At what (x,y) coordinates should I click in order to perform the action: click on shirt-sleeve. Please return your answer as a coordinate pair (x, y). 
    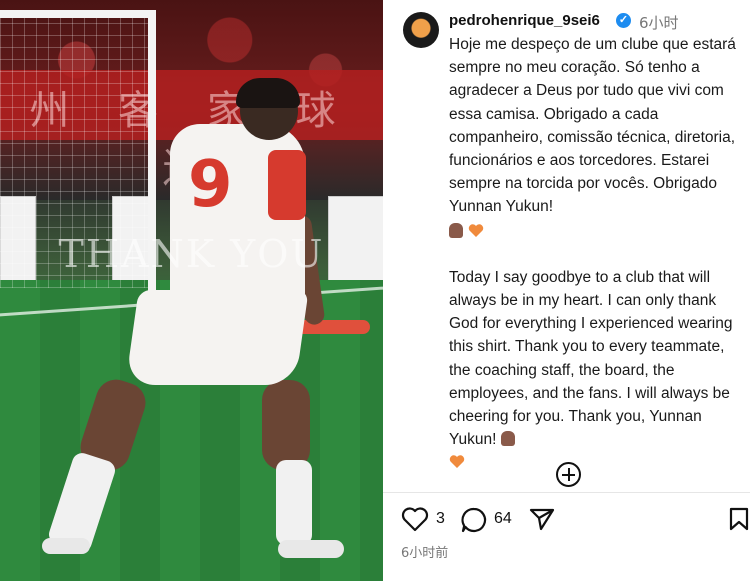
    Looking at the image, I should click on (287, 185).